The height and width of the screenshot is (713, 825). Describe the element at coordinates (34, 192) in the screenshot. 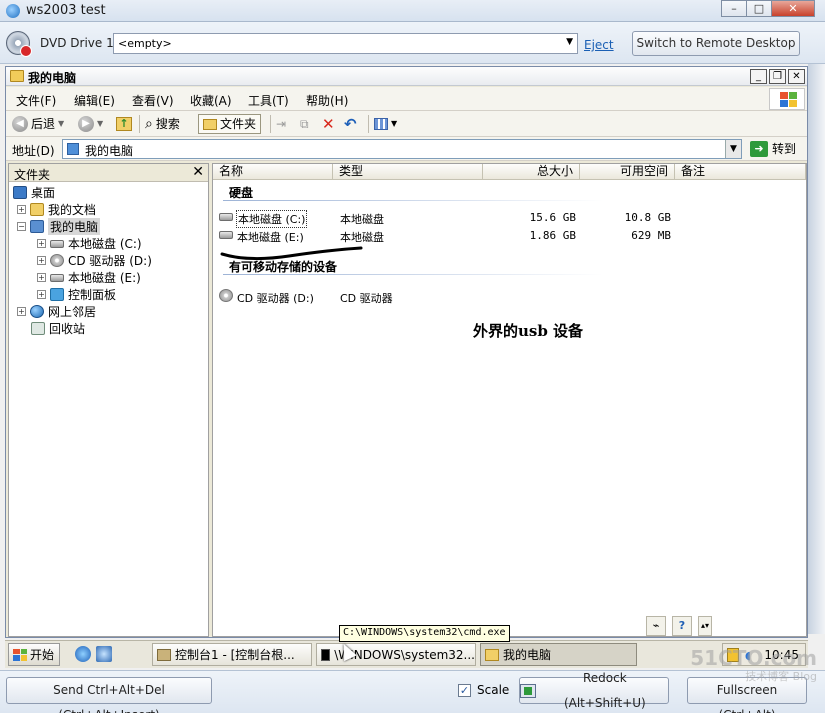

I see `tree-item-desktop: 桌面` at that location.